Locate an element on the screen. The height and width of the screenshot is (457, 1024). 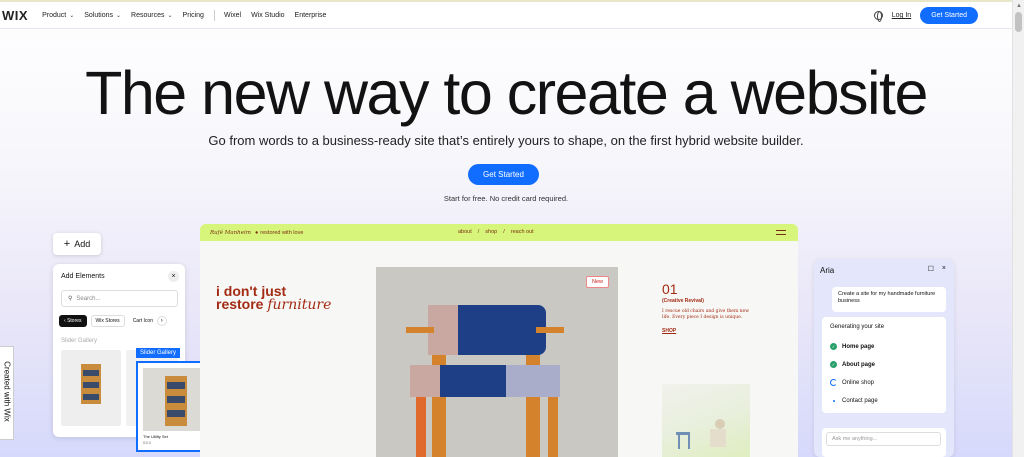
new-badge: New is located at coordinates (598, 282).